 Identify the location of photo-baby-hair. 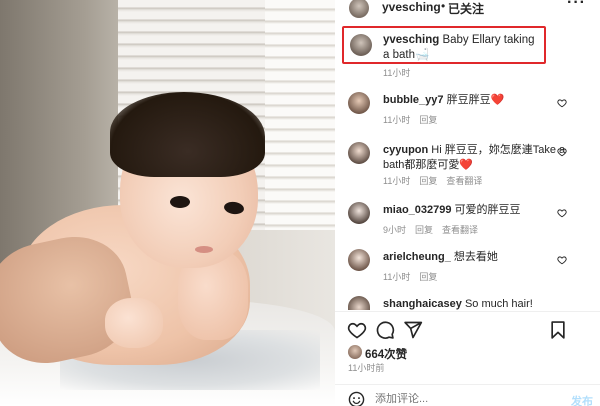
(187, 134).